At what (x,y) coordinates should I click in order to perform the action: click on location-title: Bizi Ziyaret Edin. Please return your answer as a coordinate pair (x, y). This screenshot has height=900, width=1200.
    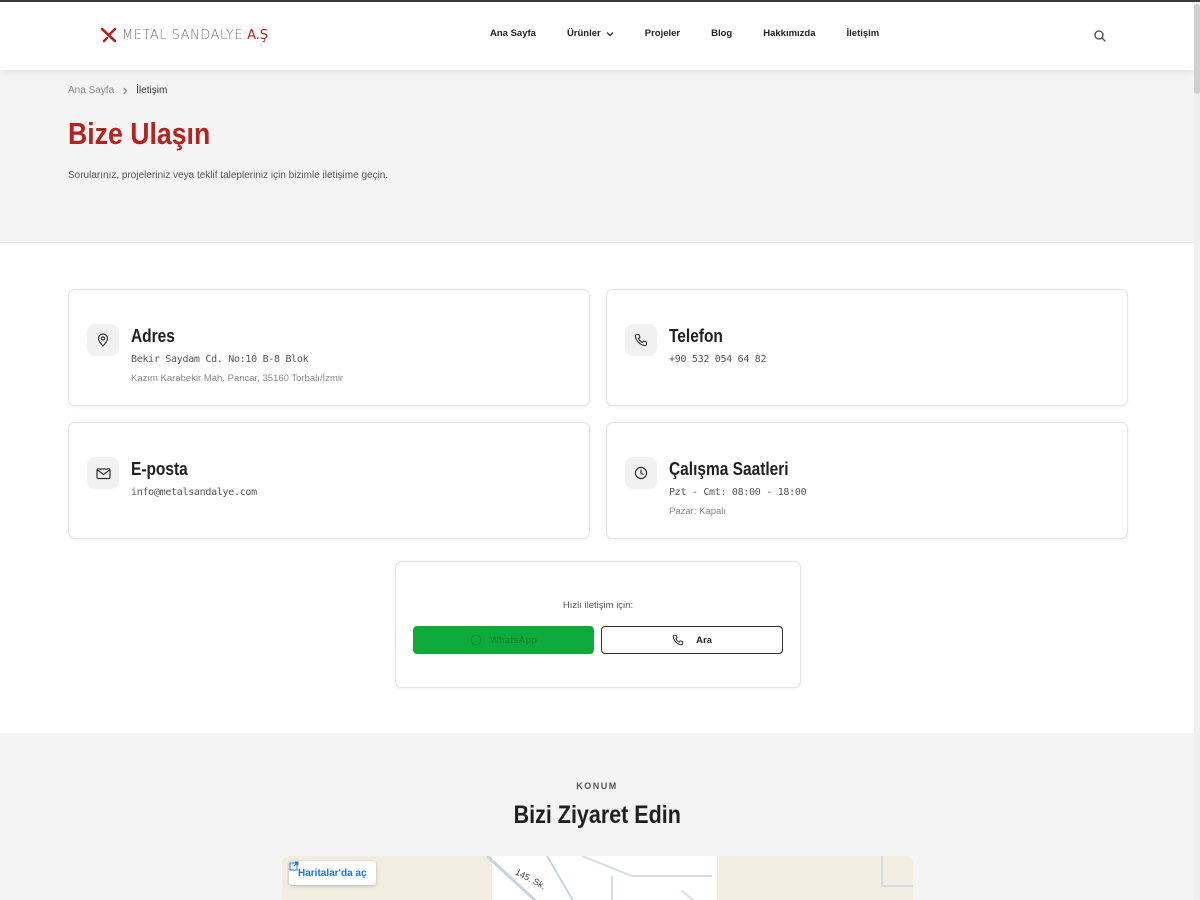
    Looking at the image, I should click on (597, 815).